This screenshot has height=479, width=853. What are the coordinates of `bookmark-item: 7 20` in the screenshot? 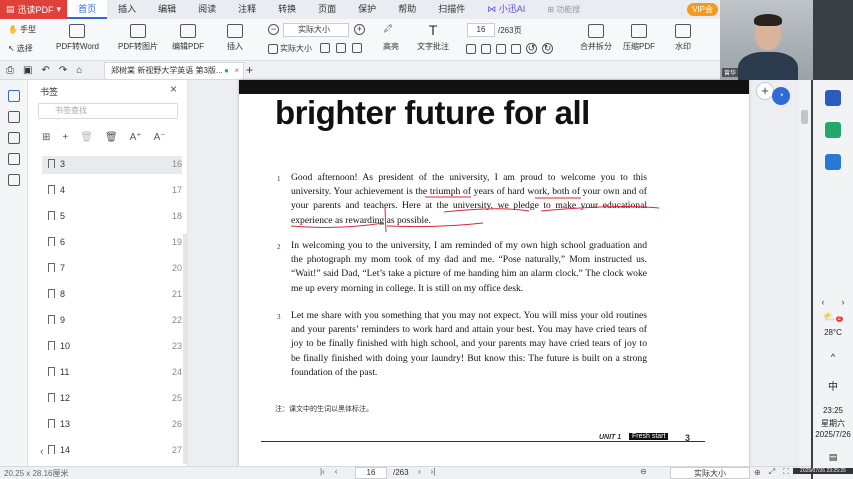 It's located at (112, 269).